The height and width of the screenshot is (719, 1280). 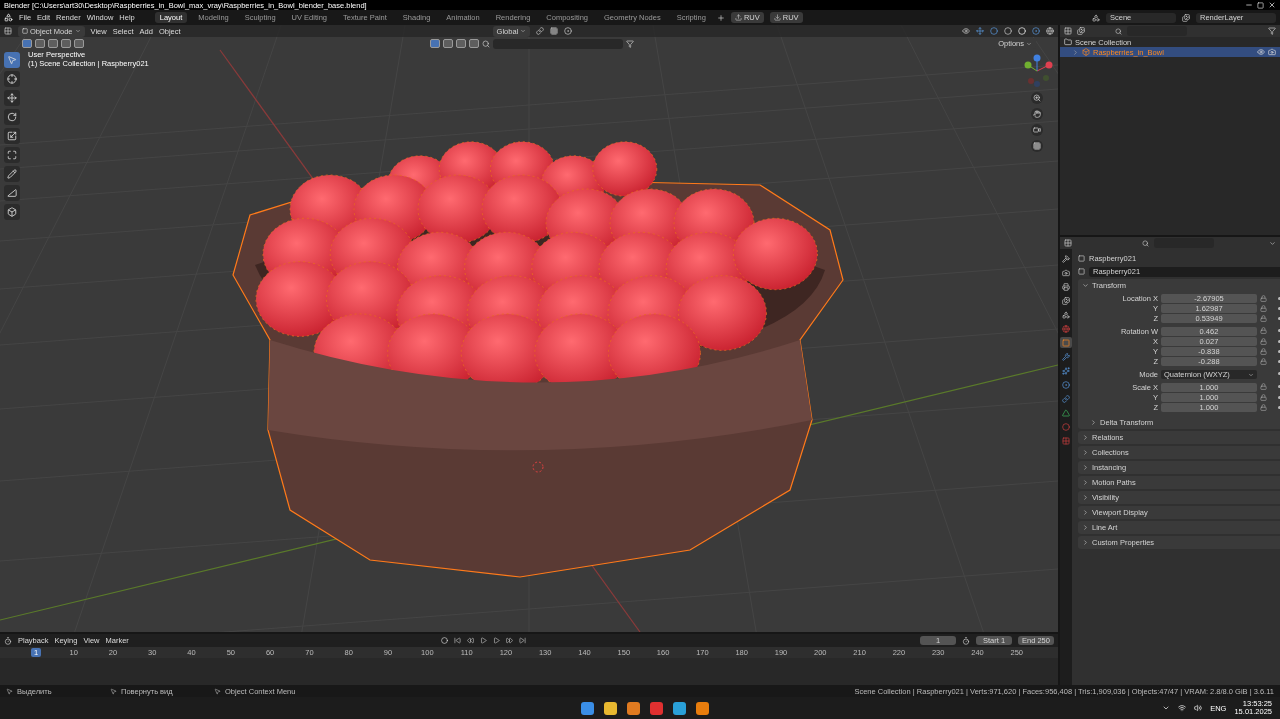 What do you see at coordinates (966, 640) in the screenshot?
I see `stopwatch-icon` at bounding box center [966, 640].